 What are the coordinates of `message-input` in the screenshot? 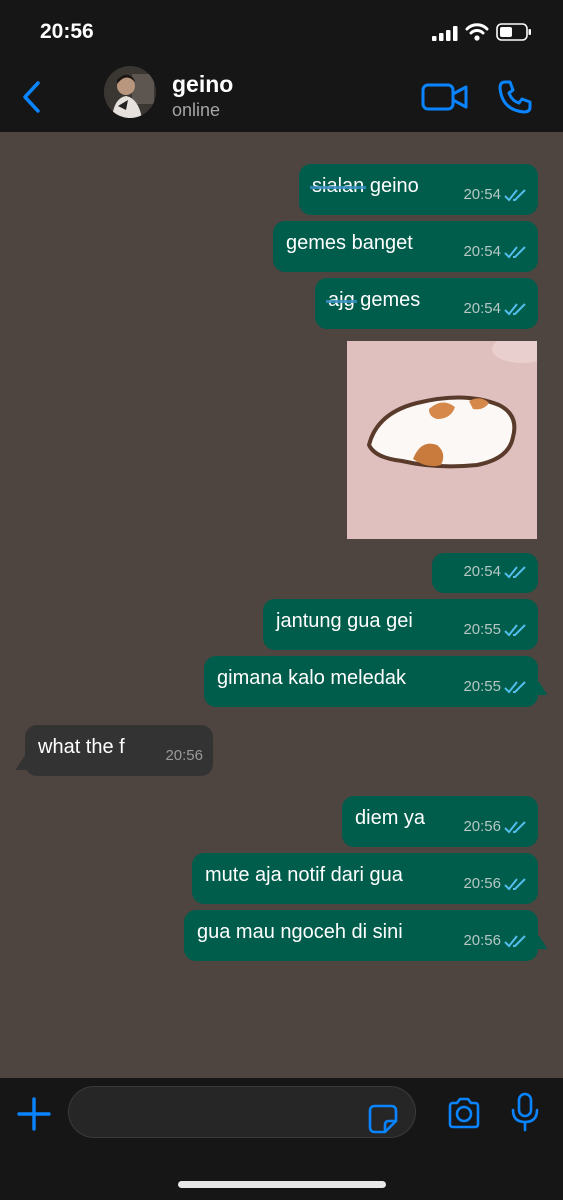 It's located at (242, 1112).